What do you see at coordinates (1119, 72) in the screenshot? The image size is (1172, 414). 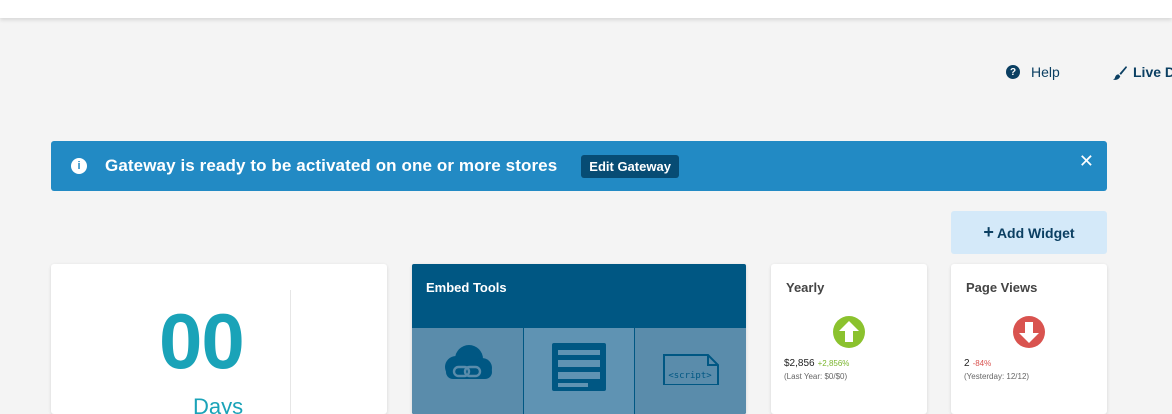 I see `brush-icon` at bounding box center [1119, 72].